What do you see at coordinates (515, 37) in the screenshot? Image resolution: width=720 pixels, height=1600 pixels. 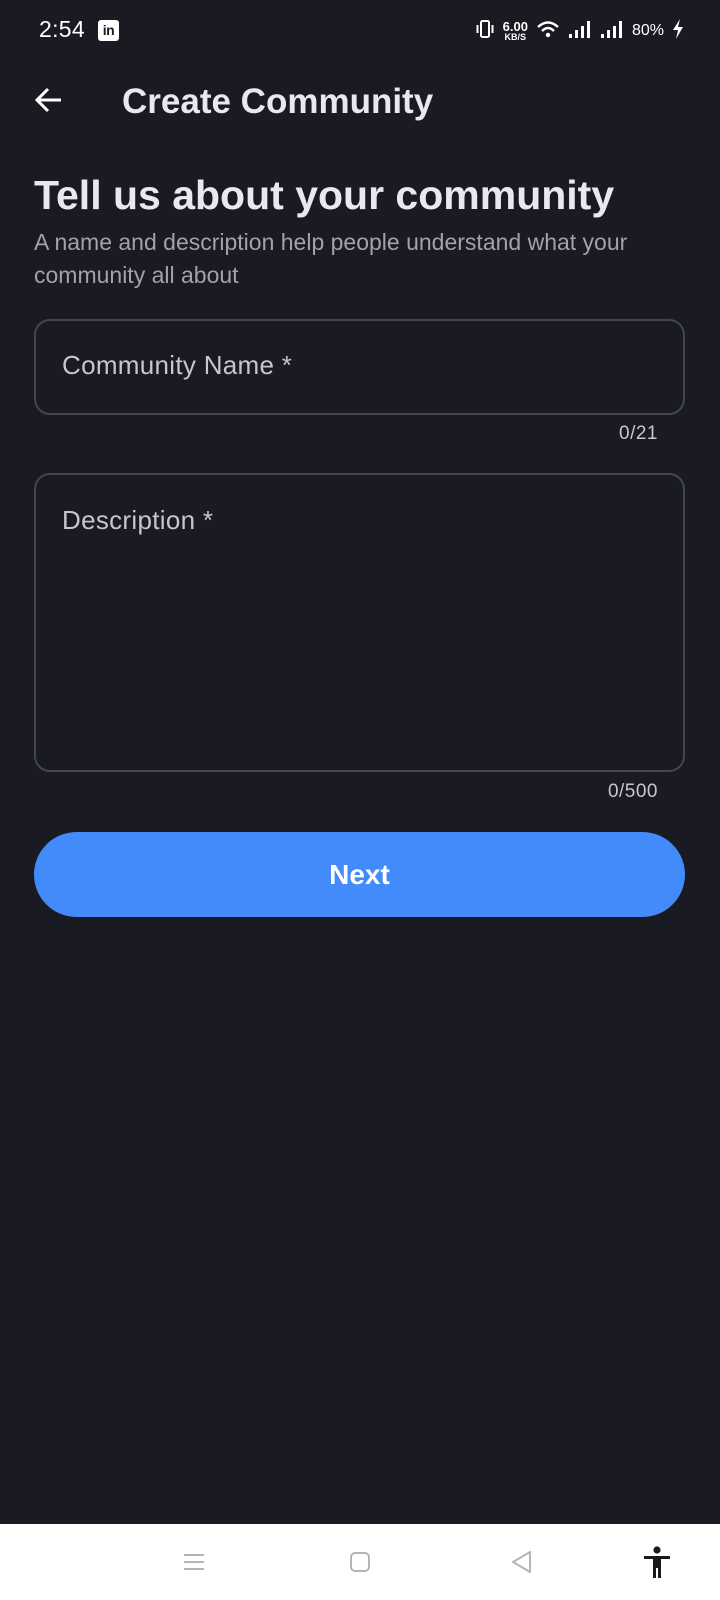 I see `net-speed-unit: KB/S` at bounding box center [515, 37].